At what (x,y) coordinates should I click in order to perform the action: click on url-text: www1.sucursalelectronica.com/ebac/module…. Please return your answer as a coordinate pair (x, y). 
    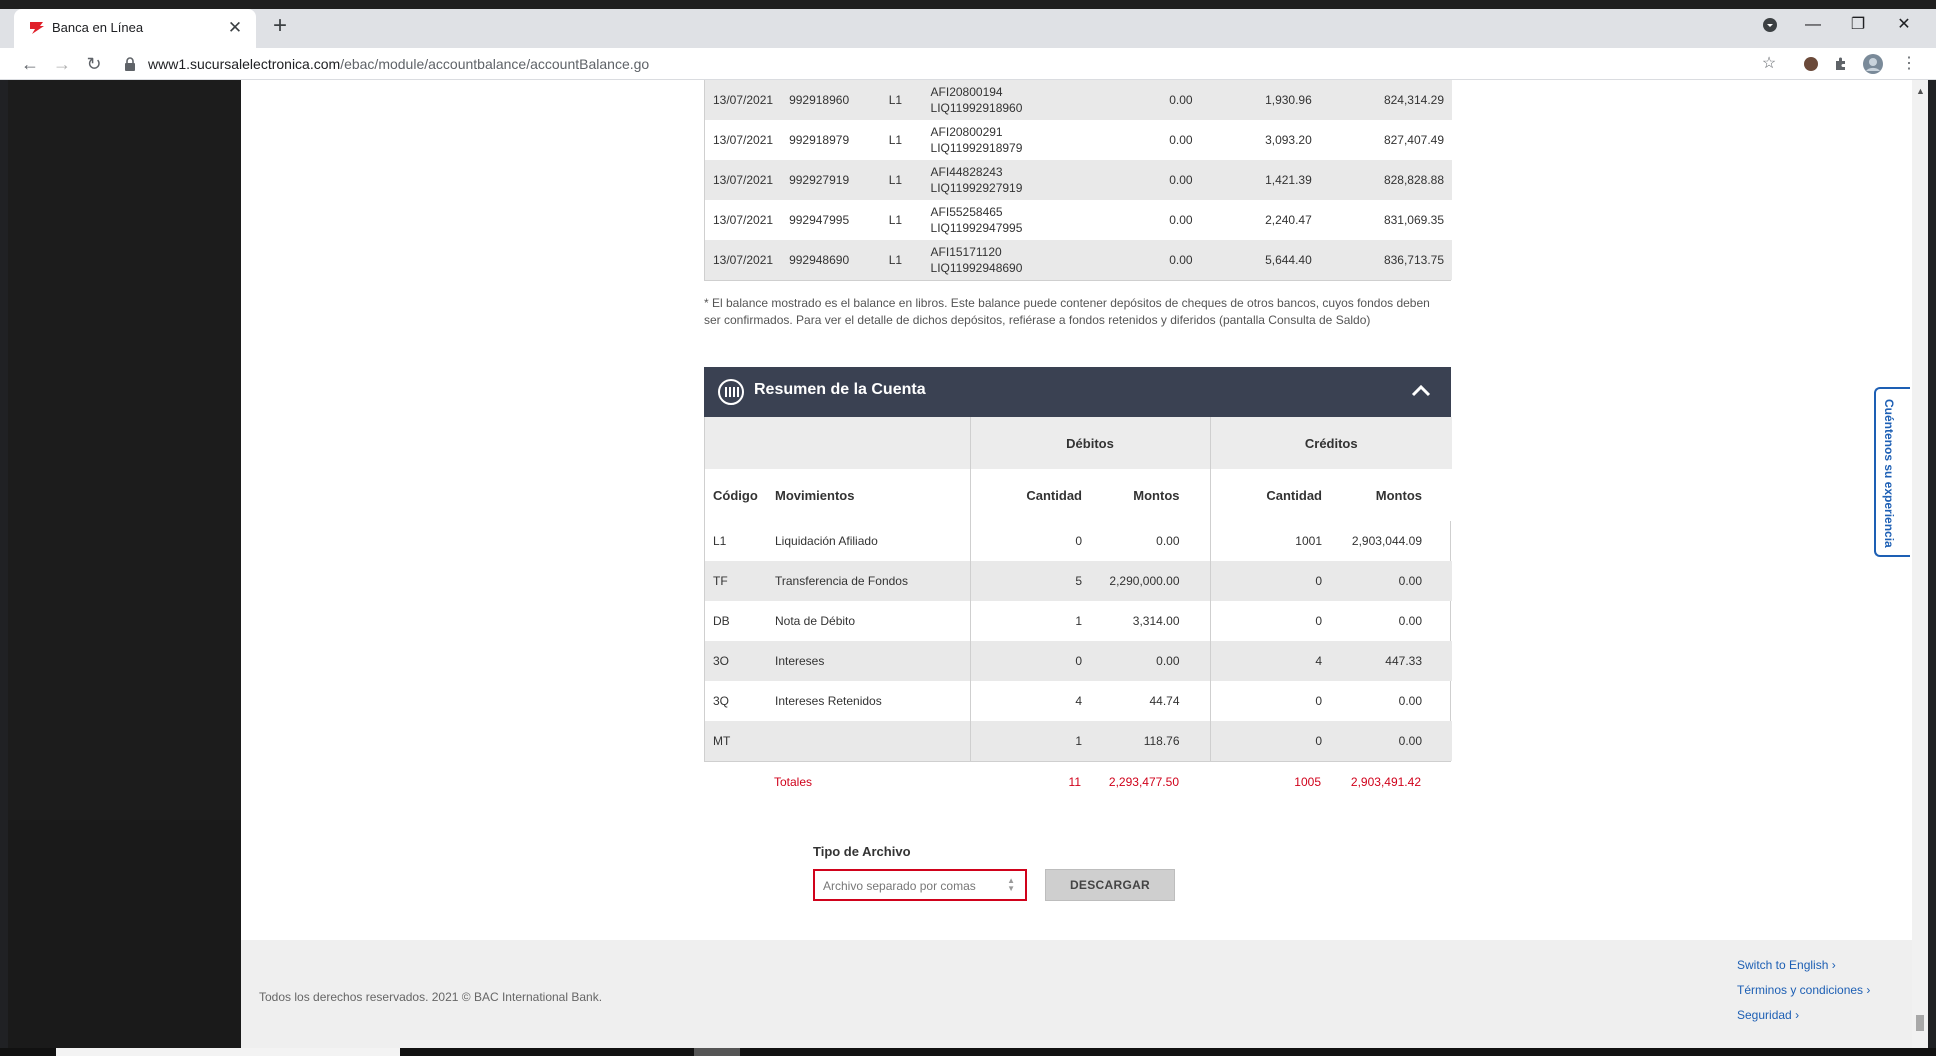
    Looking at the image, I should click on (398, 64).